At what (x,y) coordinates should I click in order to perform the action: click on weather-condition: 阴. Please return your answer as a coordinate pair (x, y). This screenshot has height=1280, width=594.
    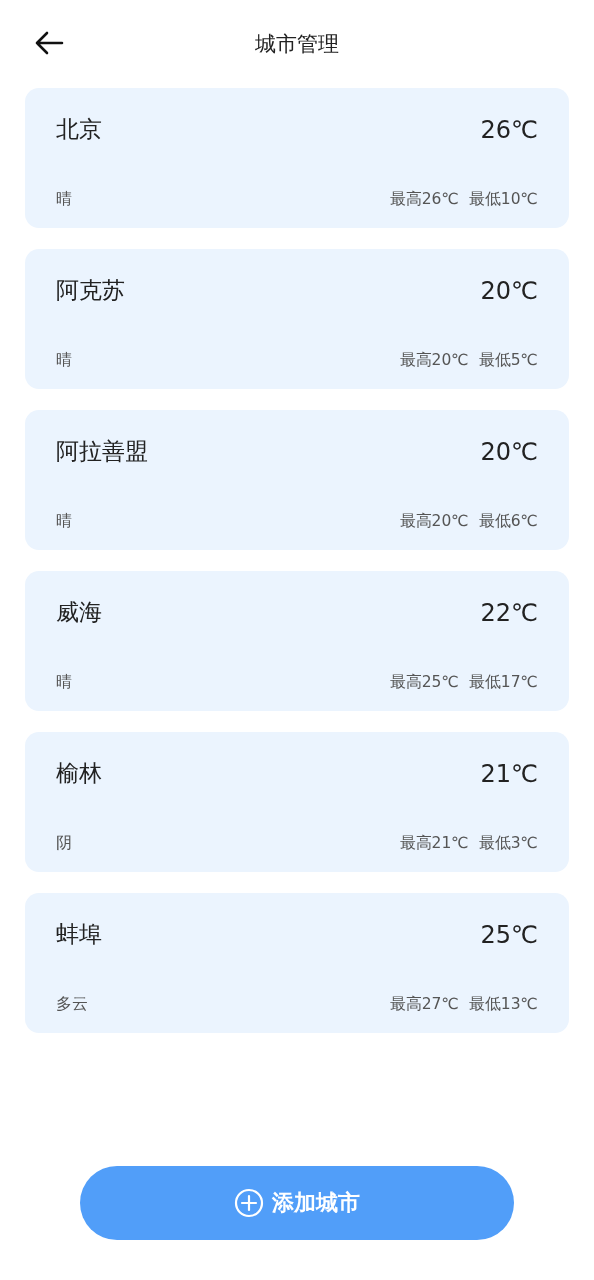
    Looking at the image, I should click on (64, 843).